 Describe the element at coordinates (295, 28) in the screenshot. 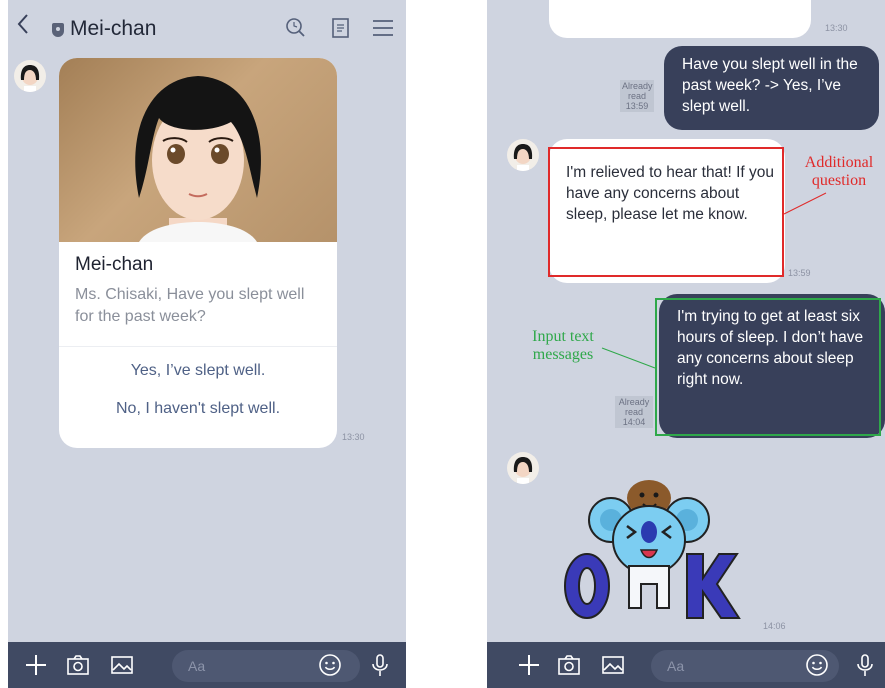

I see `search-icon` at that location.